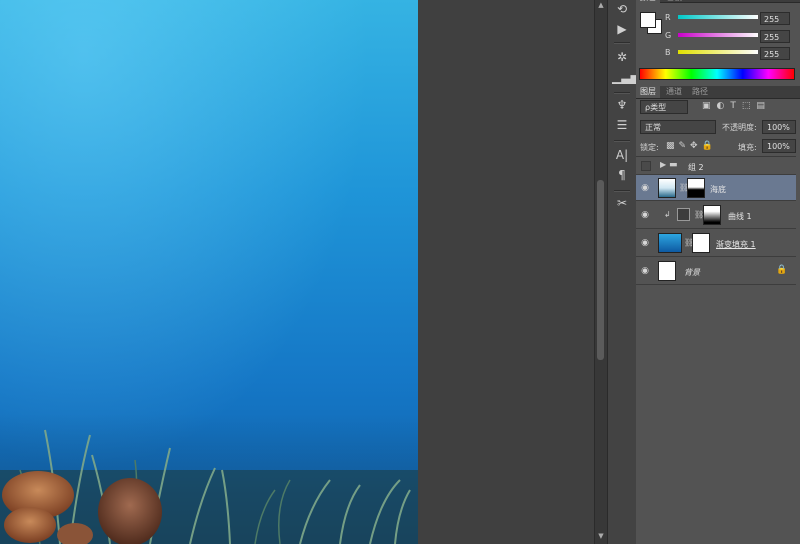 Image resolution: width=800 pixels, height=544 pixels. Describe the element at coordinates (674, 2) in the screenshot. I see `tab-swatches: 色板` at that location.